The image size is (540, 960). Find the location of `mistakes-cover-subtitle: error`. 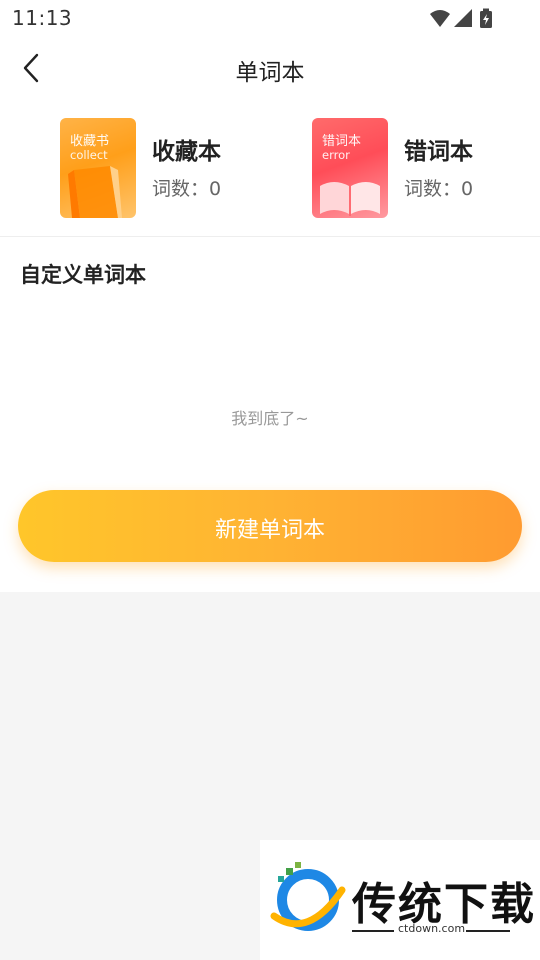

mistakes-cover-subtitle: error is located at coordinates (336, 155).